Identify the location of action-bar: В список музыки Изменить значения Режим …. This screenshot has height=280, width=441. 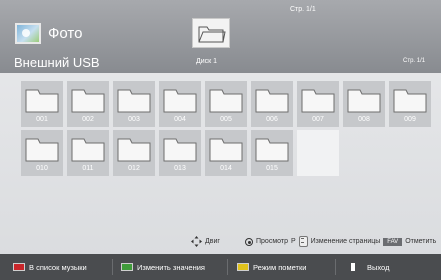
(220, 267).